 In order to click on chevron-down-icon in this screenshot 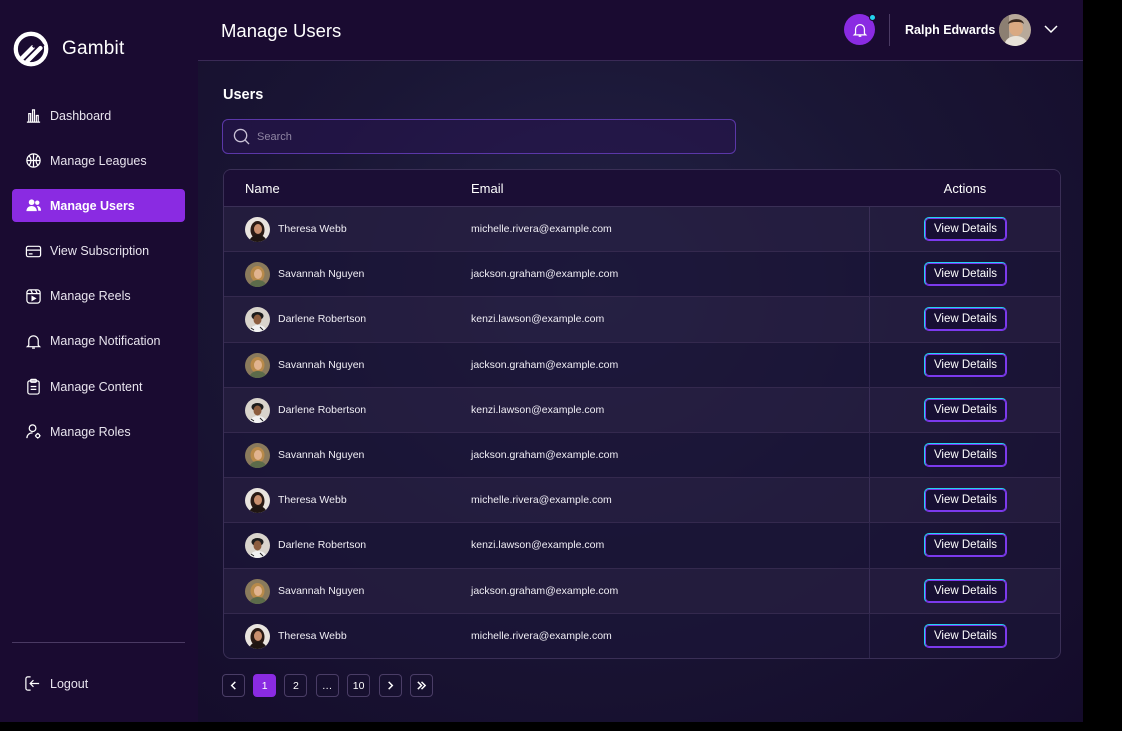, I will do `click(1051, 29)`.